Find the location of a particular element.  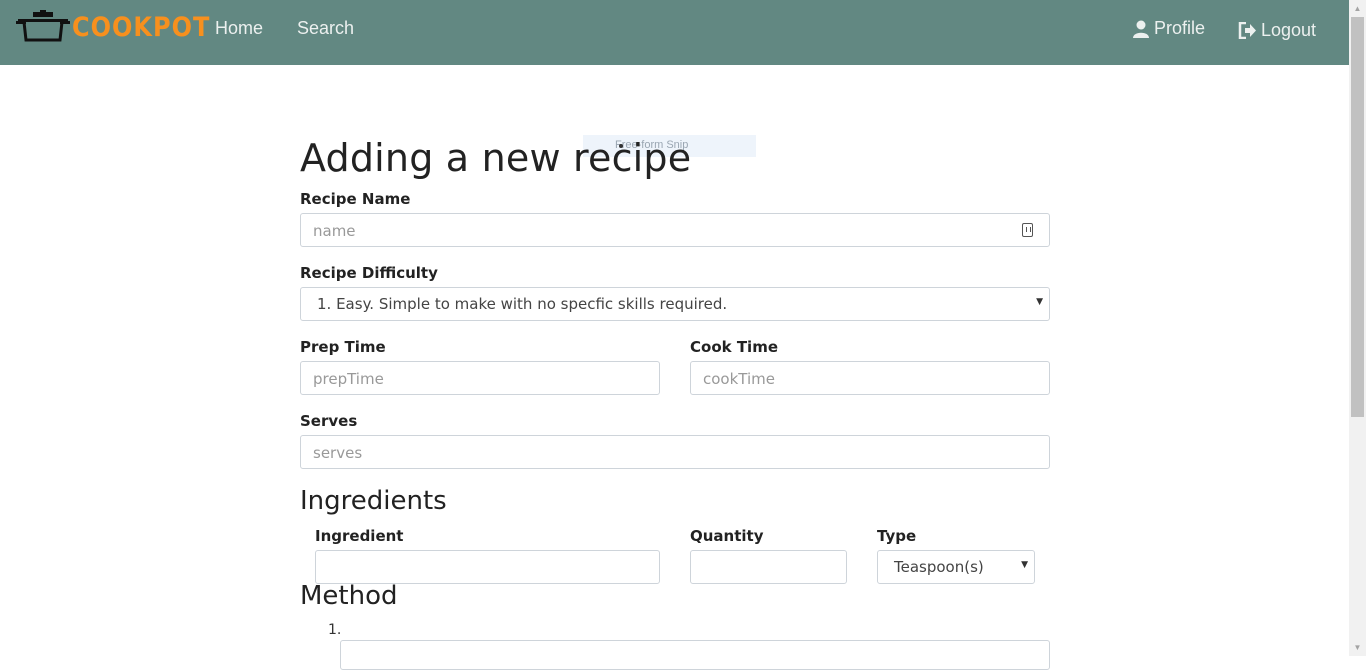

nav-profile-link: Profile is located at coordinates (1168, 28).